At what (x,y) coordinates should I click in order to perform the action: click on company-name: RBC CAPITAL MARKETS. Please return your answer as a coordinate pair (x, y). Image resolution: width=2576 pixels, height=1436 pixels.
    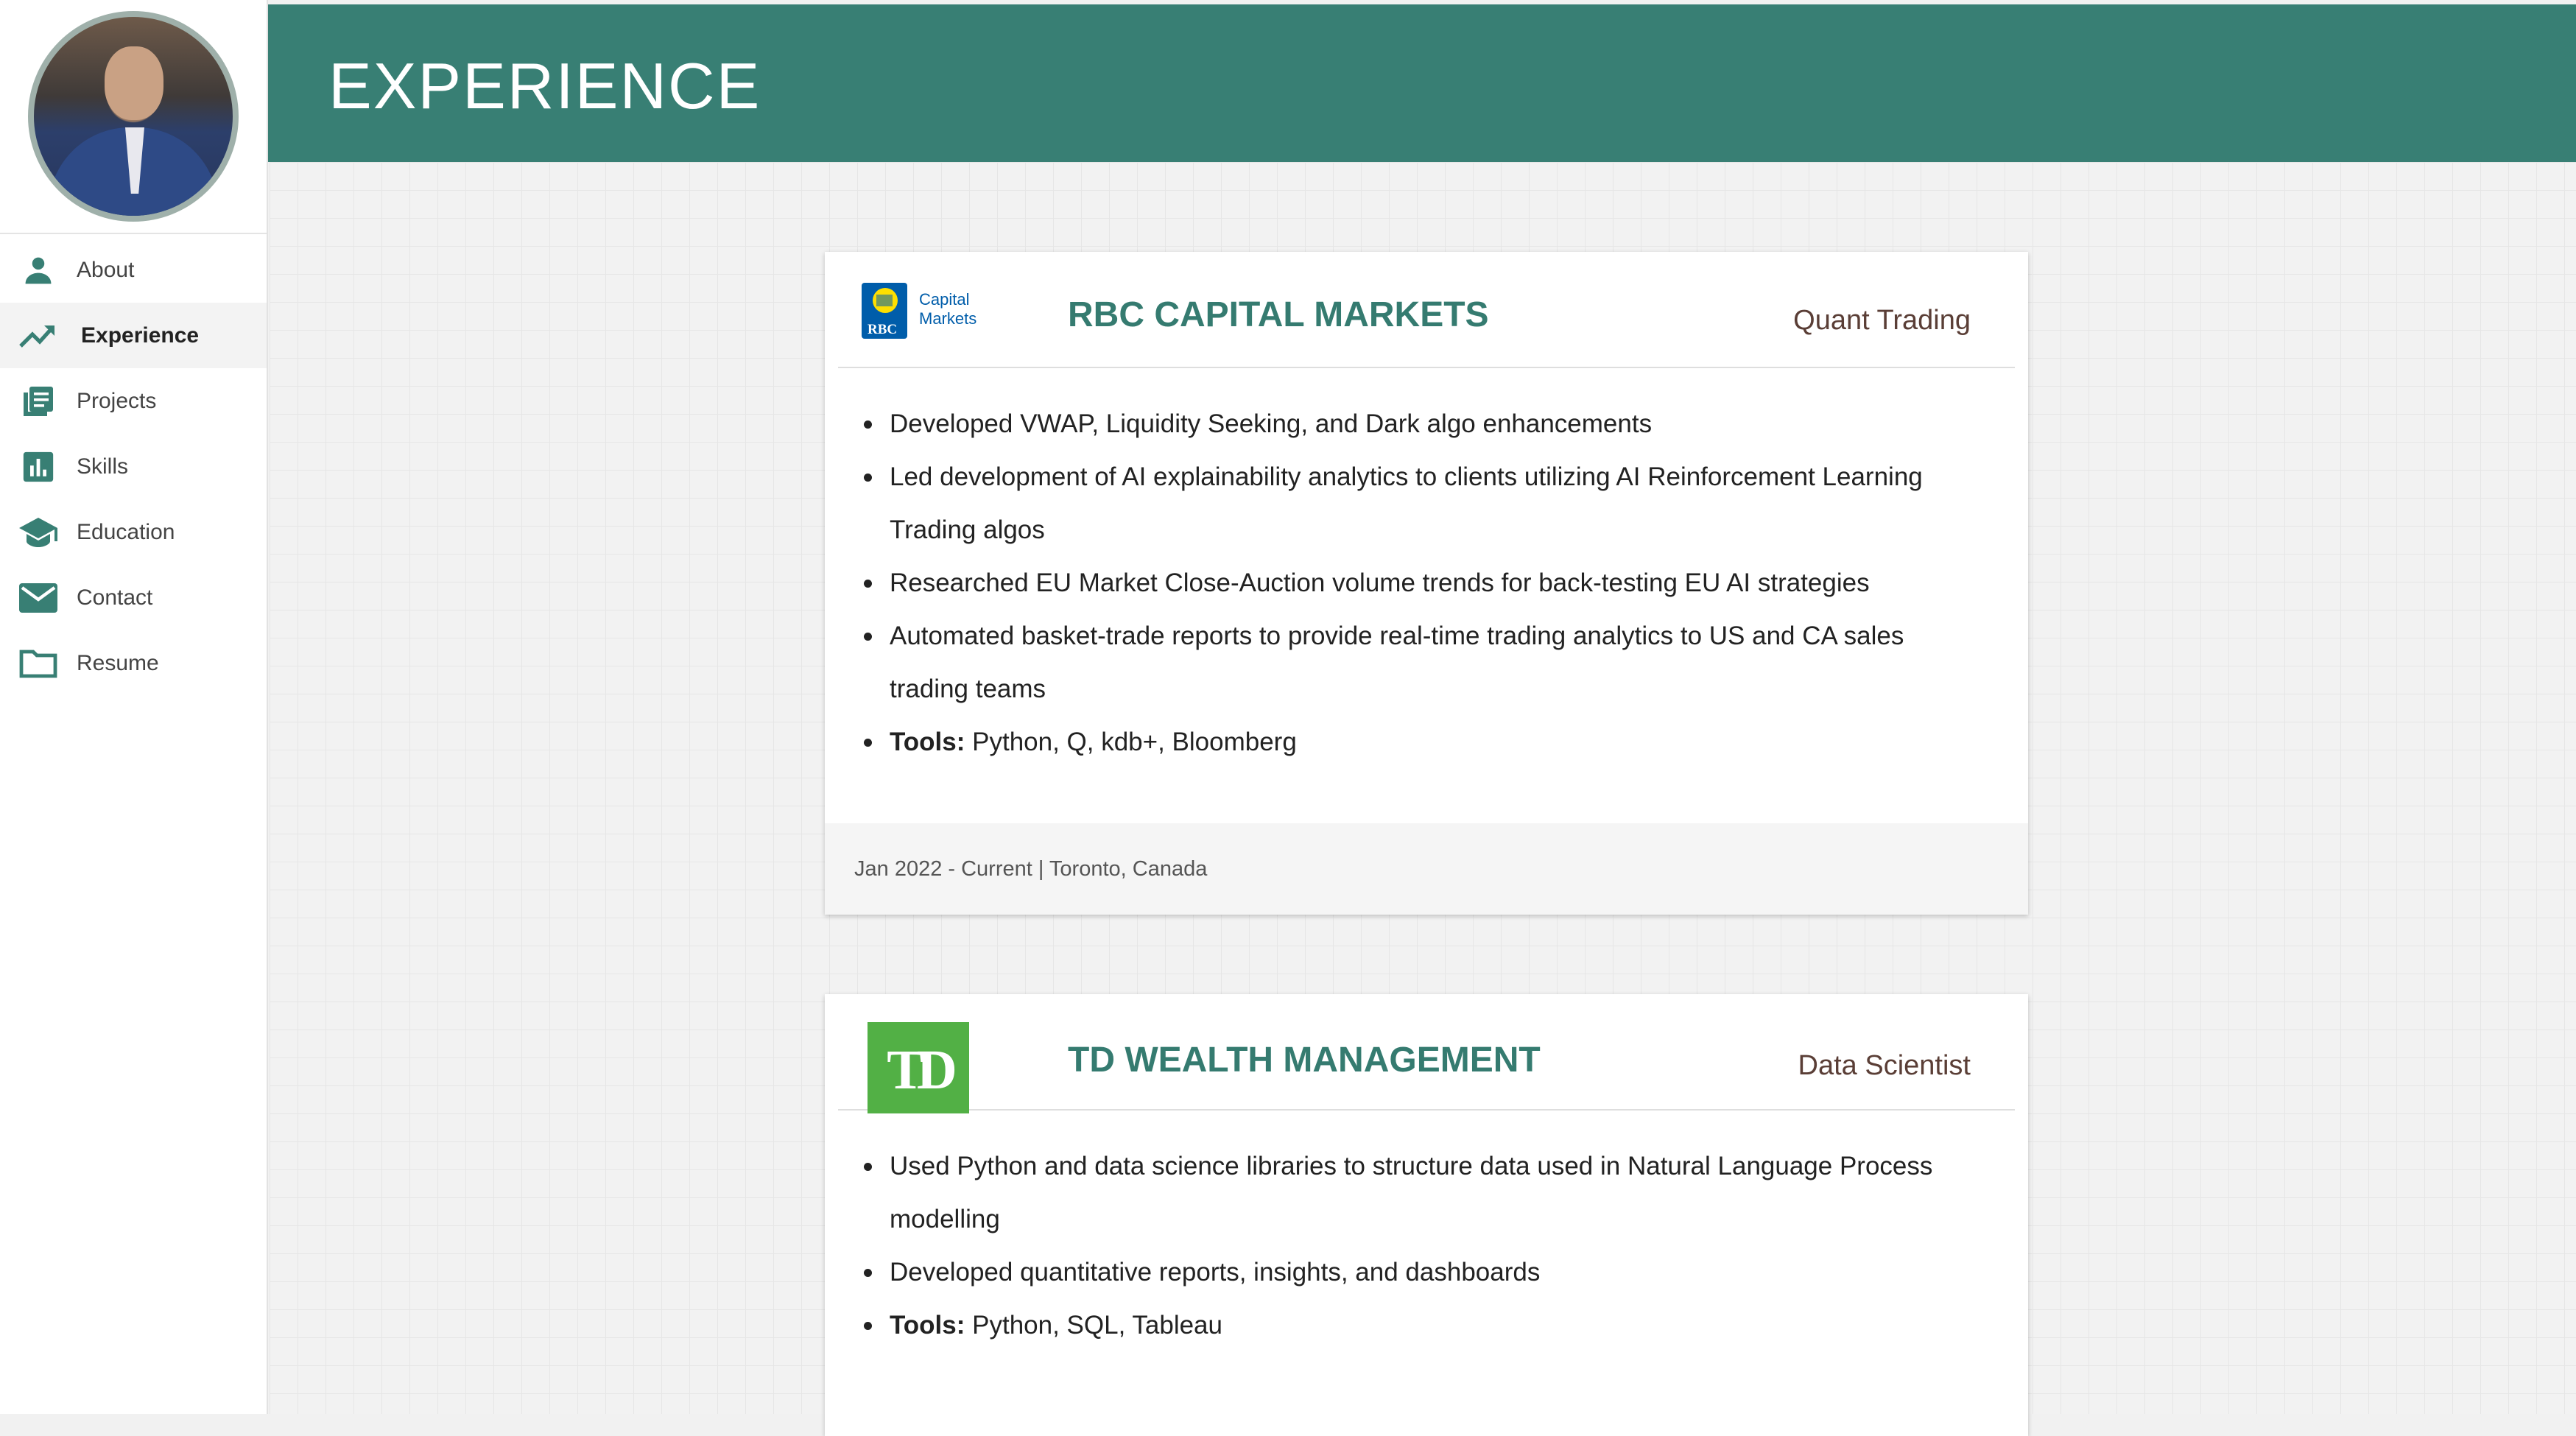
    Looking at the image, I should click on (1278, 314).